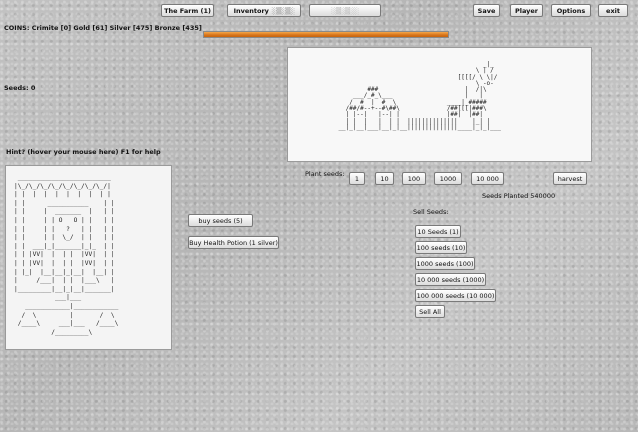 This screenshot has height=432, width=638. Describe the element at coordinates (20, 88) in the screenshot. I see `seeds-count: Seeds: 0` at that location.